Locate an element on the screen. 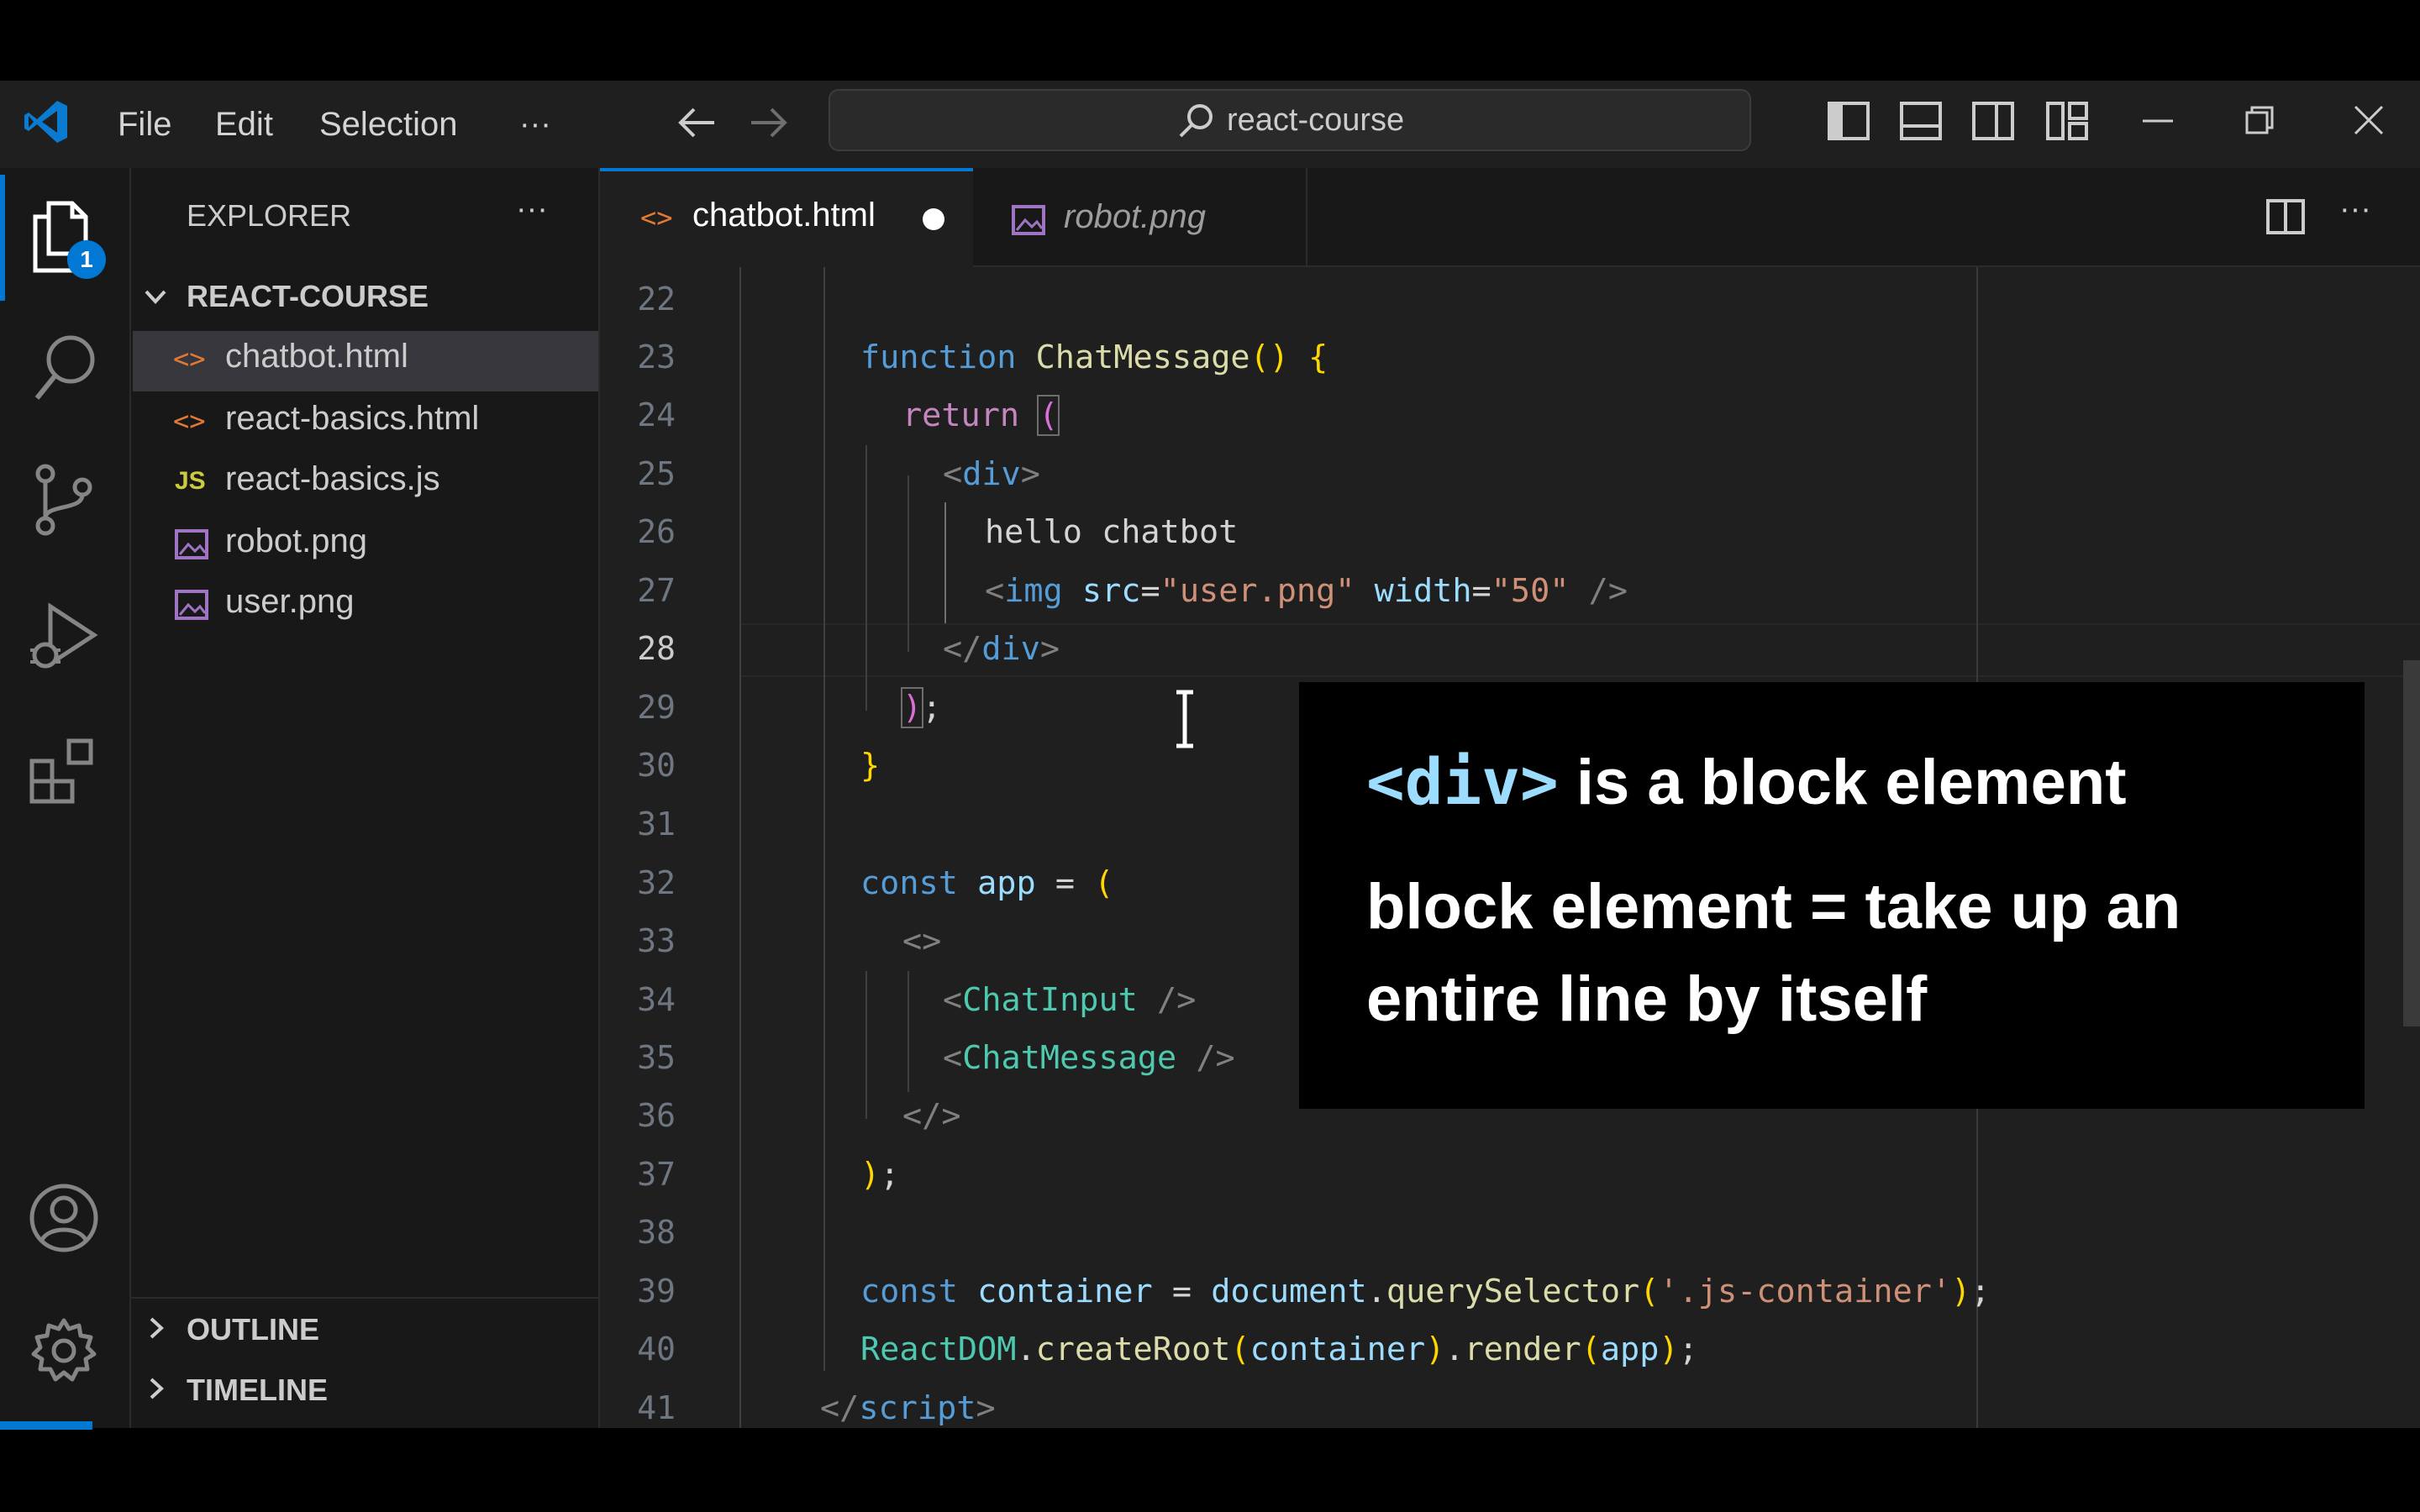  file-name: chatbot.html is located at coordinates (316, 356).